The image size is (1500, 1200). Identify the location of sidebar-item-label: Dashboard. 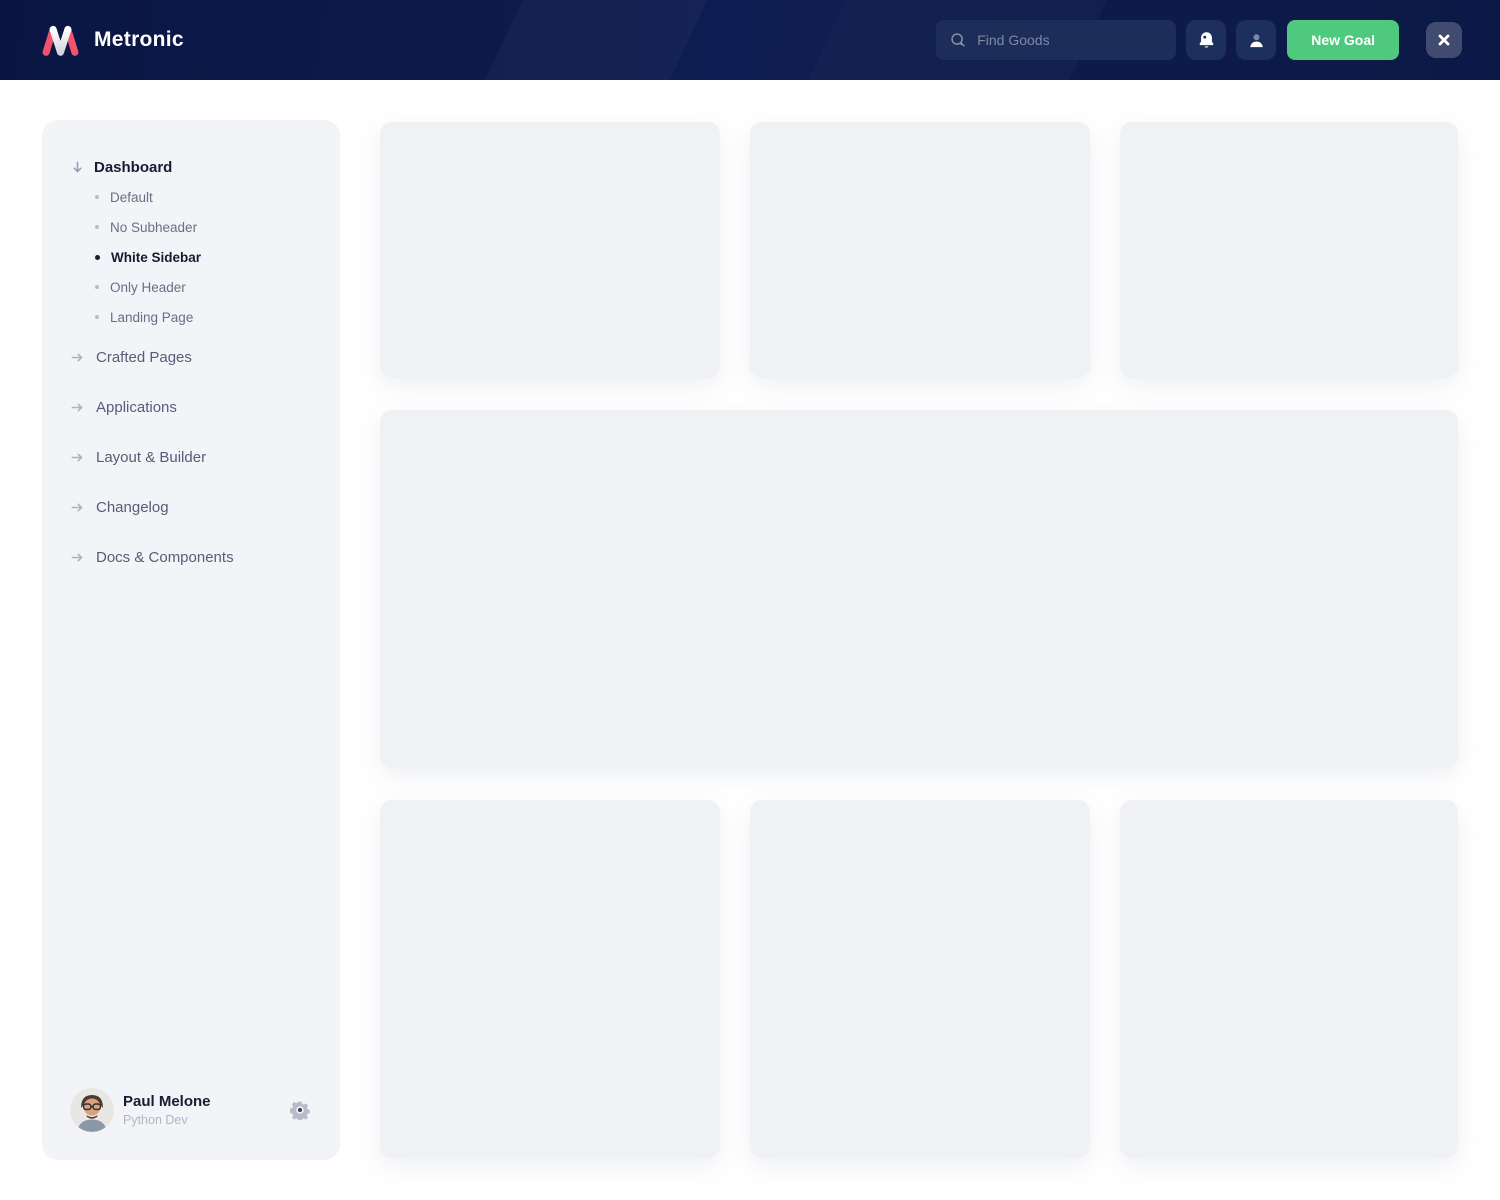
(133, 167).